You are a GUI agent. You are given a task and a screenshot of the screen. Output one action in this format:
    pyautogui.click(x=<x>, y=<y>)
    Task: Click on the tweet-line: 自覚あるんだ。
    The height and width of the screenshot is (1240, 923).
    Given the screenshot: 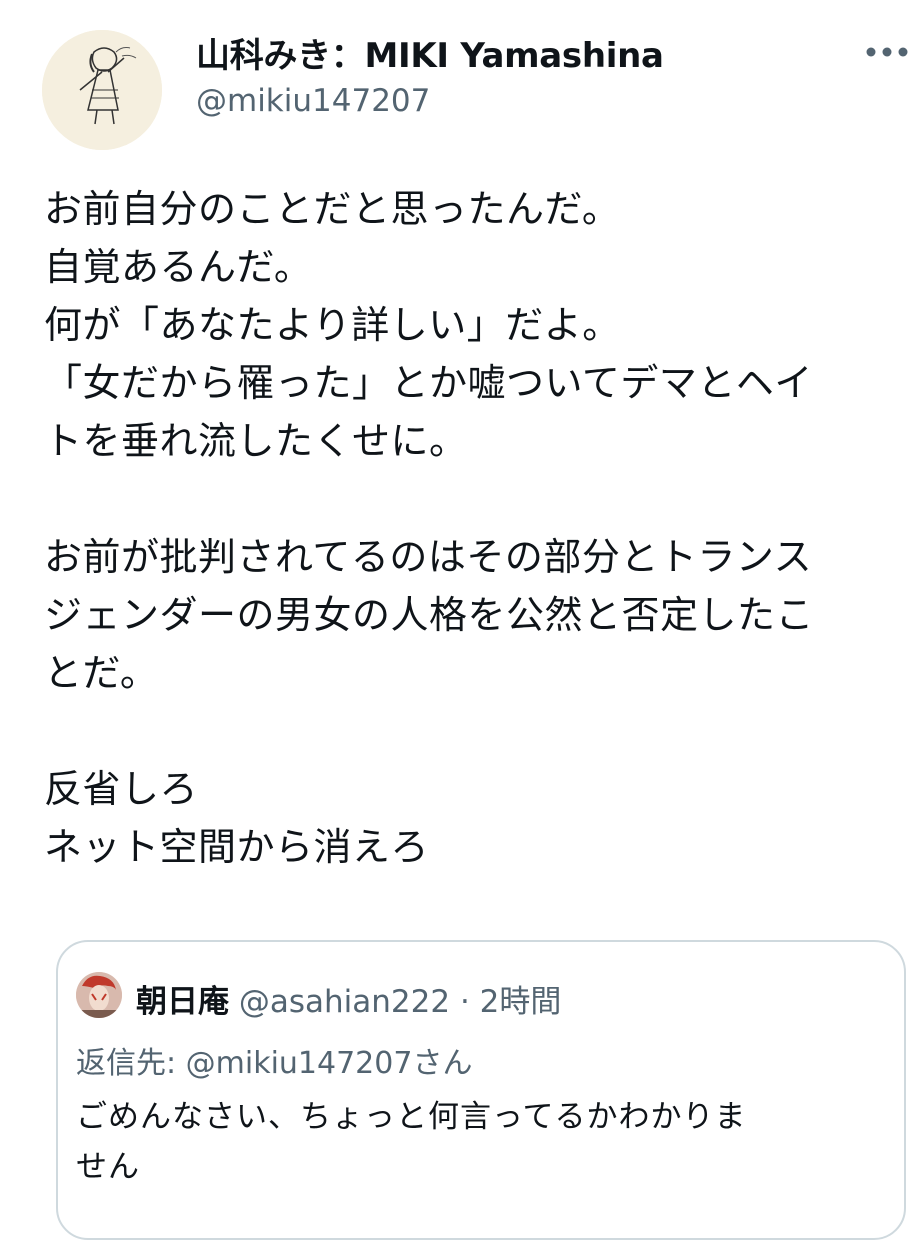 What is the action you would take?
    pyautogui.click(x=178, y=267)
    